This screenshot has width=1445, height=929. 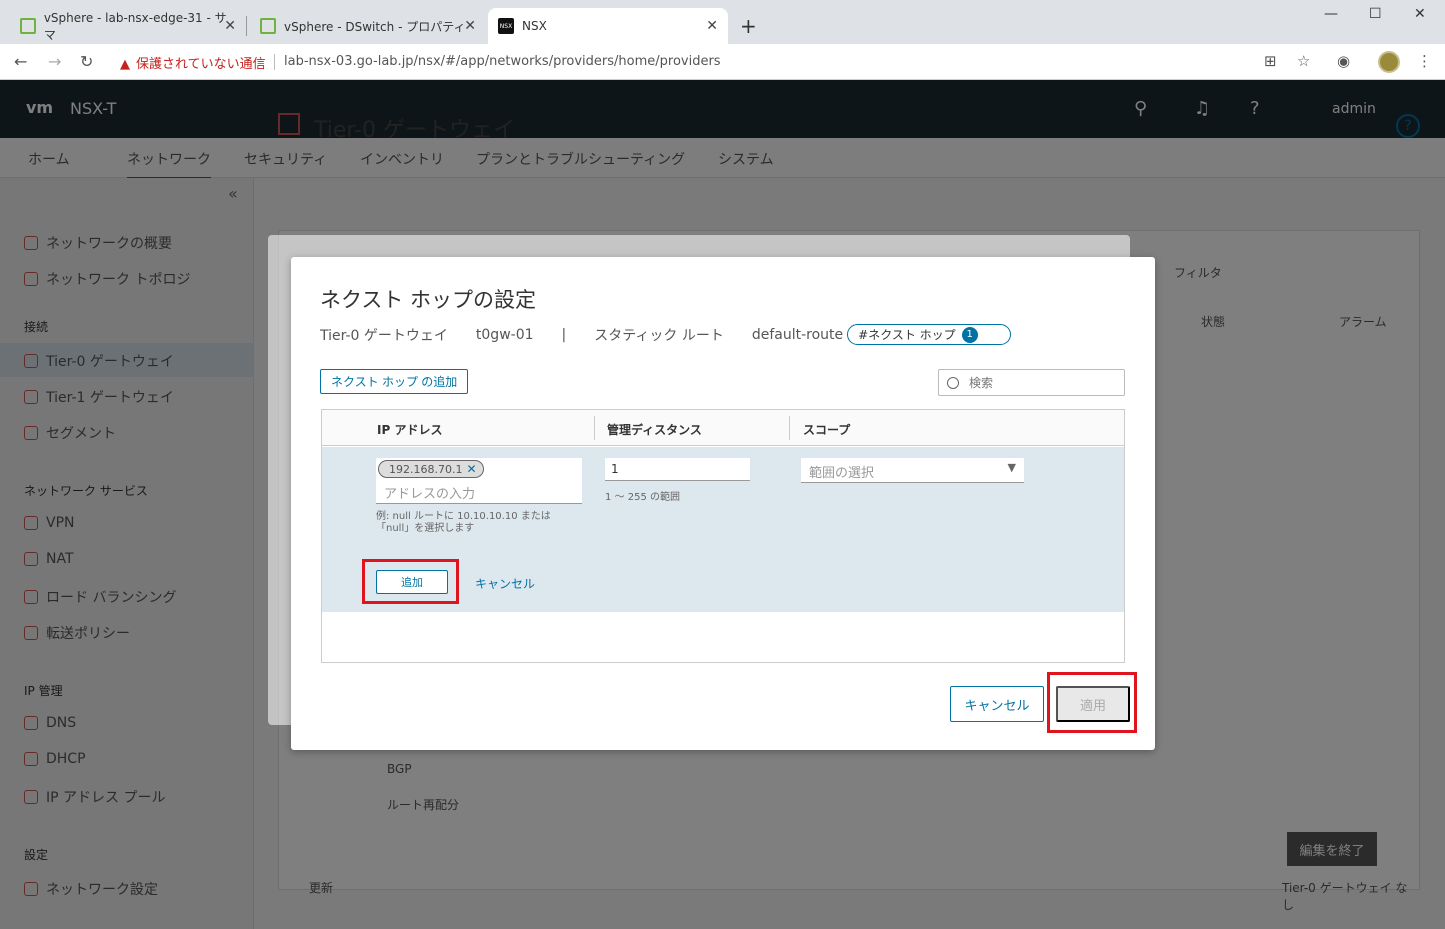 What do you see at coordinates (534, 26) in the screenshot?
I see `tab-title: NSX` at bounding box center [534, 26].